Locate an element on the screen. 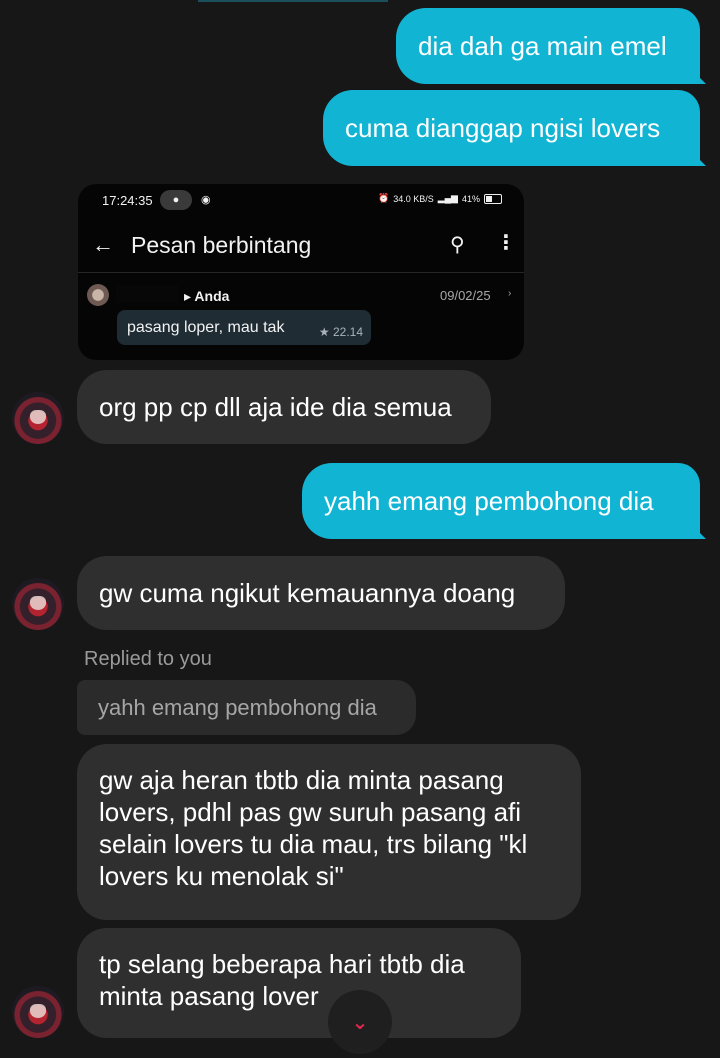  reply-quote: yahh emang pembohong dia is located at coordinates (246, 707).